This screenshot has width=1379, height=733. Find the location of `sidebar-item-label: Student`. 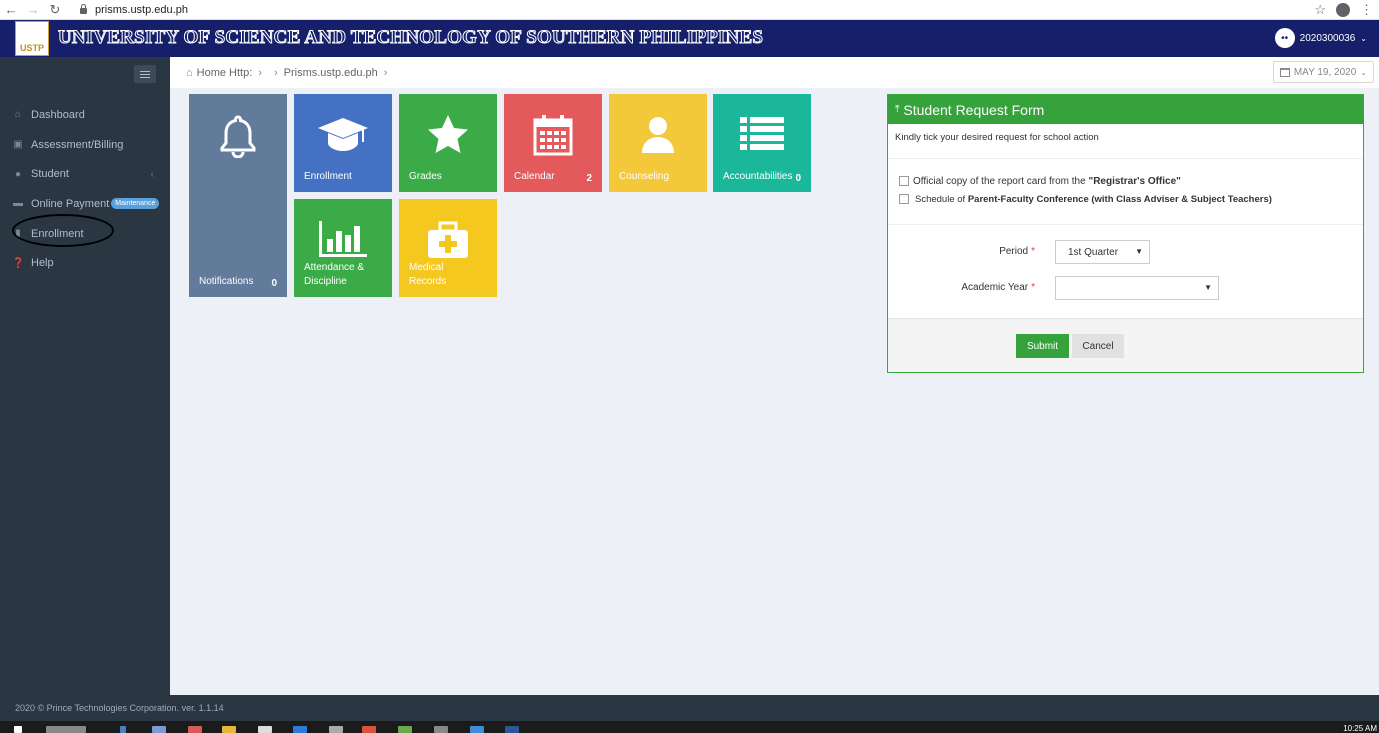

sidebar-item-label: Student is located at coordinates (50, 174).